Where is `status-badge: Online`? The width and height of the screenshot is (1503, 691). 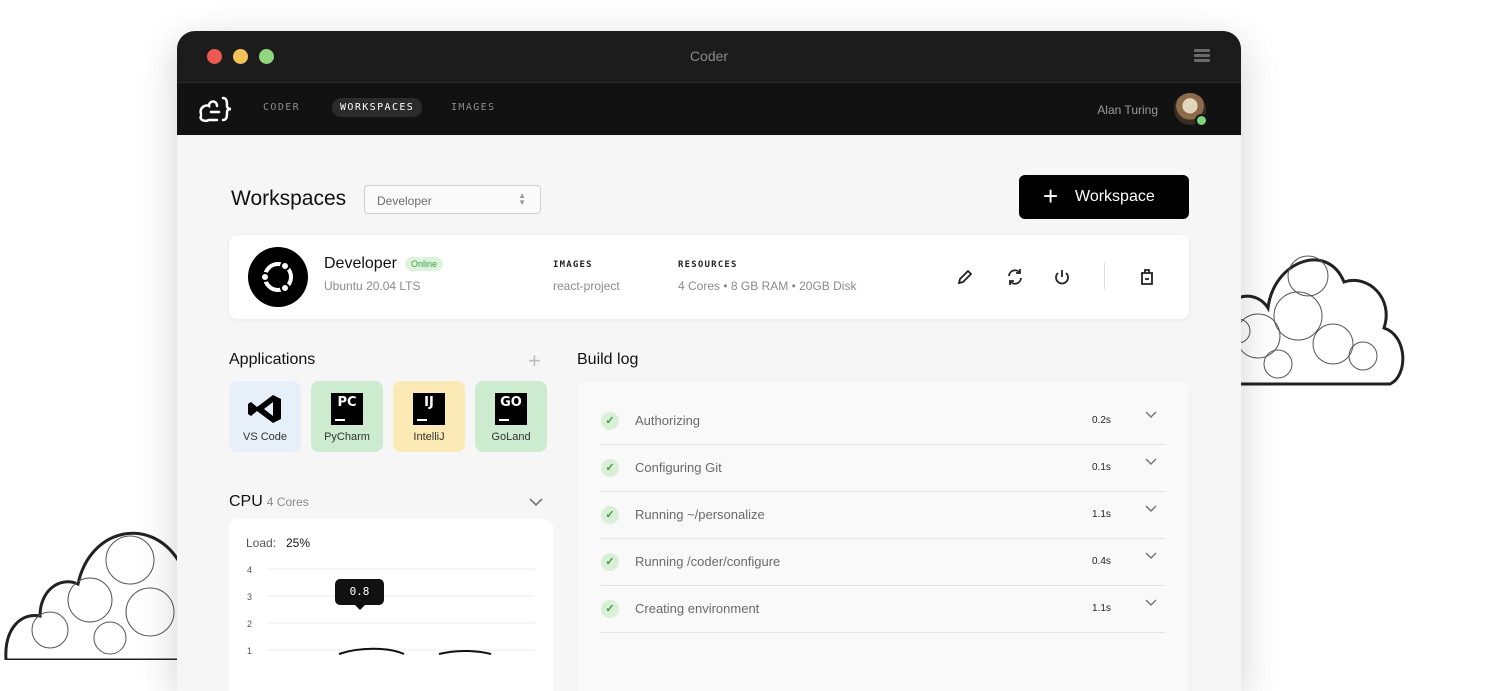 status-badge: Online is located at coordinates (424, 264).